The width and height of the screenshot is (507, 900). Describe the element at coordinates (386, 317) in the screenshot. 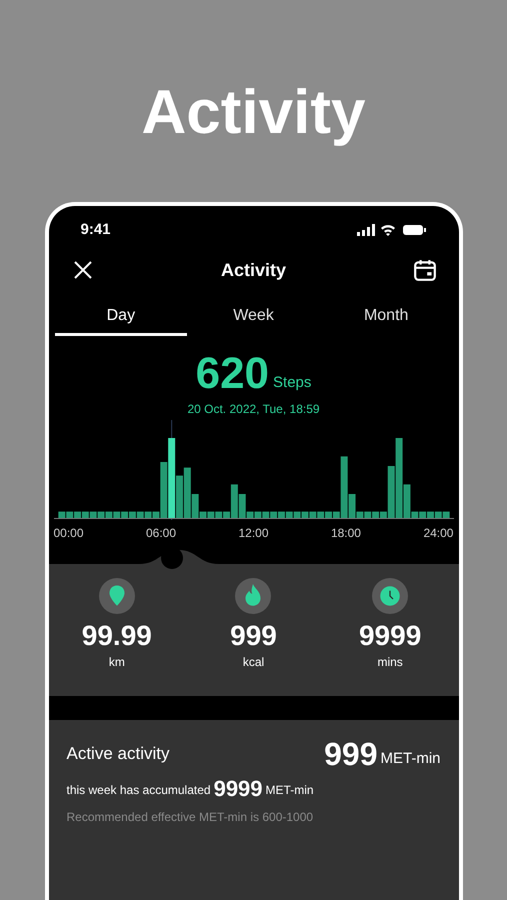

I see `period-tab: Month` at that location.